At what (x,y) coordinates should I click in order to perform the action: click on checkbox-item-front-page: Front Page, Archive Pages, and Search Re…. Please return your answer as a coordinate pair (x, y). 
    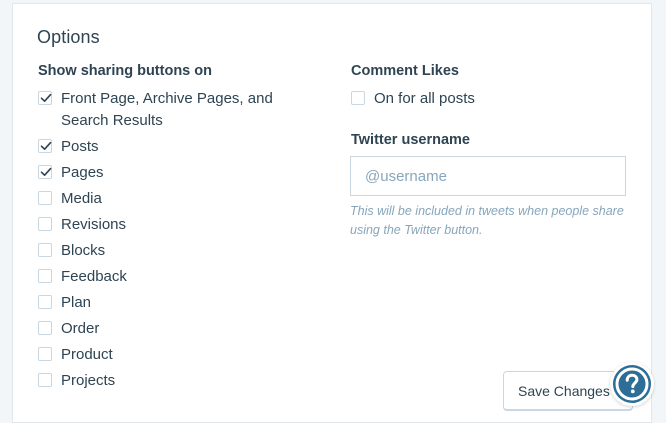
    Looking at the image, I should click on (168, 110).